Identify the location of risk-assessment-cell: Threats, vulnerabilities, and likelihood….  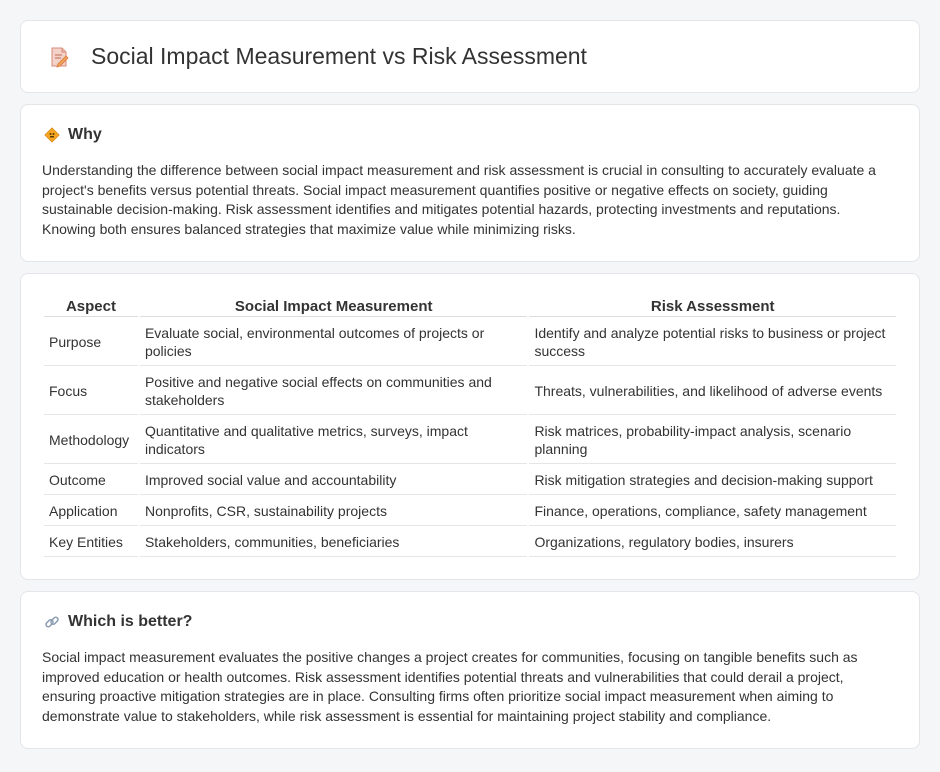
(712, 391).